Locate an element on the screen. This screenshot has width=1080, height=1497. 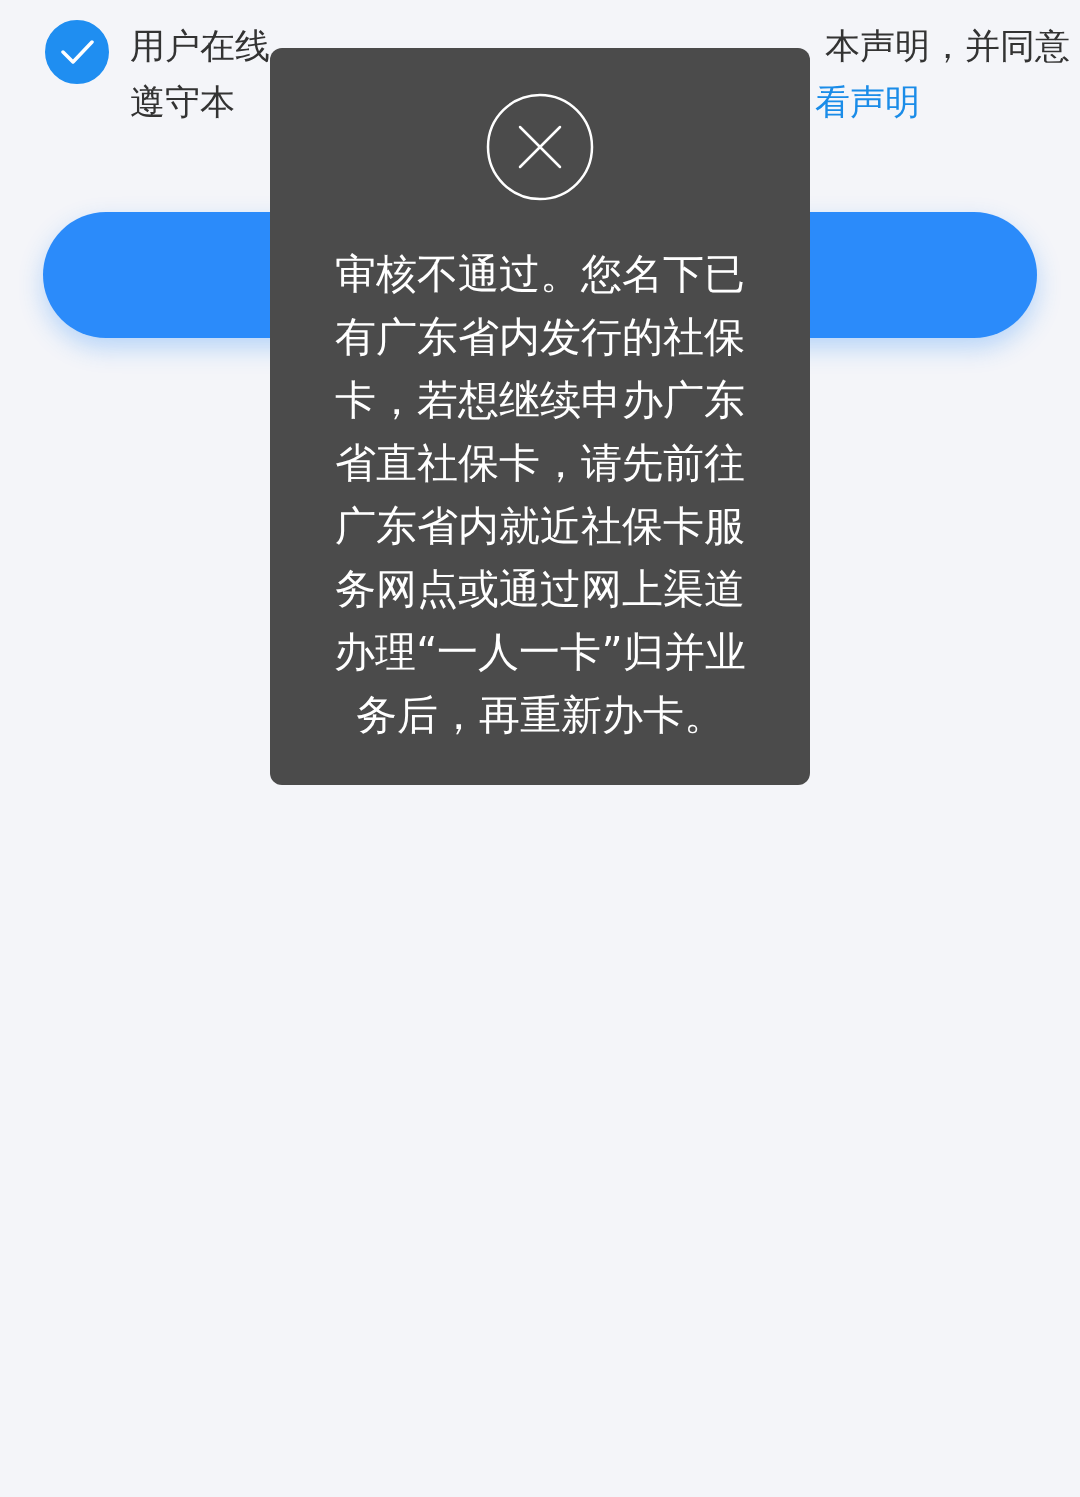
agreement-text: 遵守本 is located at coordinates (182, 102).